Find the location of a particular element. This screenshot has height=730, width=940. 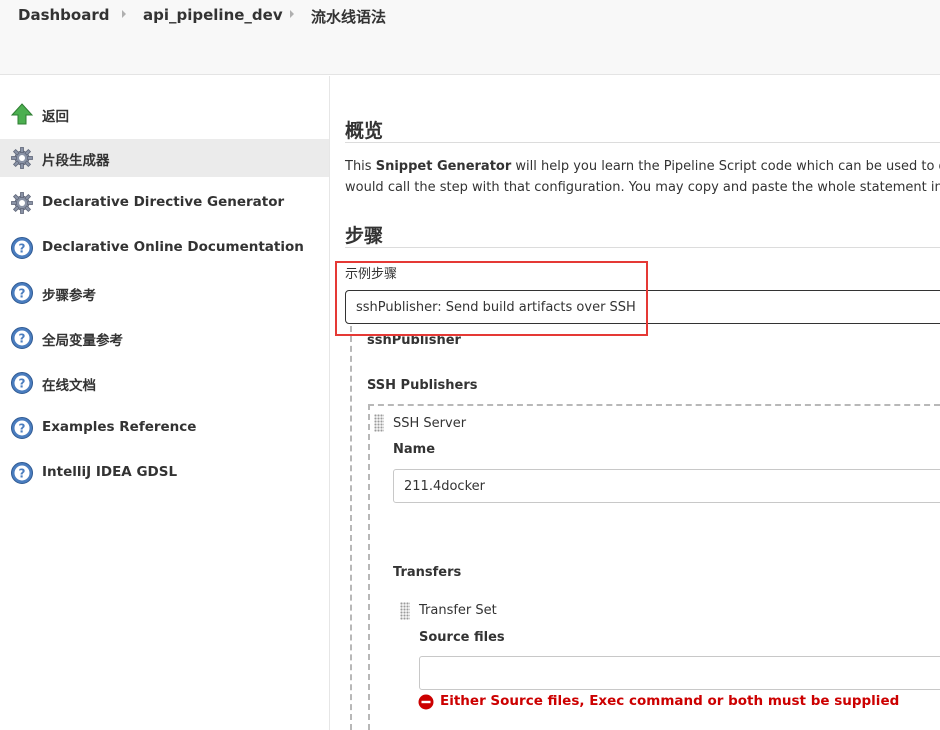

sample-step-label: 示例步骤 is located at coordinates (371, 274).